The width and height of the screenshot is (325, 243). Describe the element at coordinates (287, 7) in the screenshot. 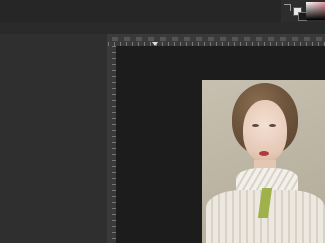

I see `swap-colors-icon` at that location.